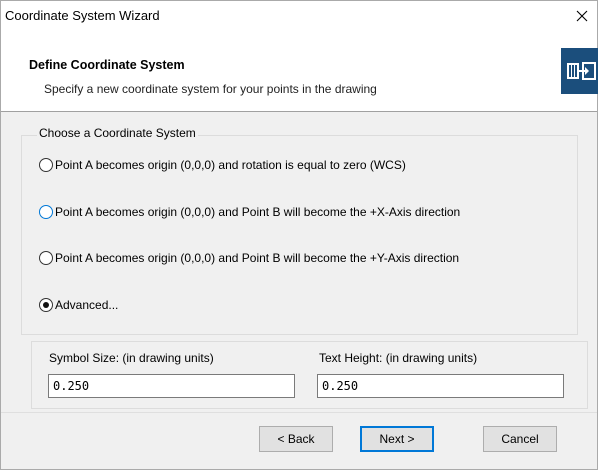 The width and height of the screenshot is (598, 470). Describe the element at coordinates (46, 212) in the screenshot. I see `radio-x-axis-icon` at that location.